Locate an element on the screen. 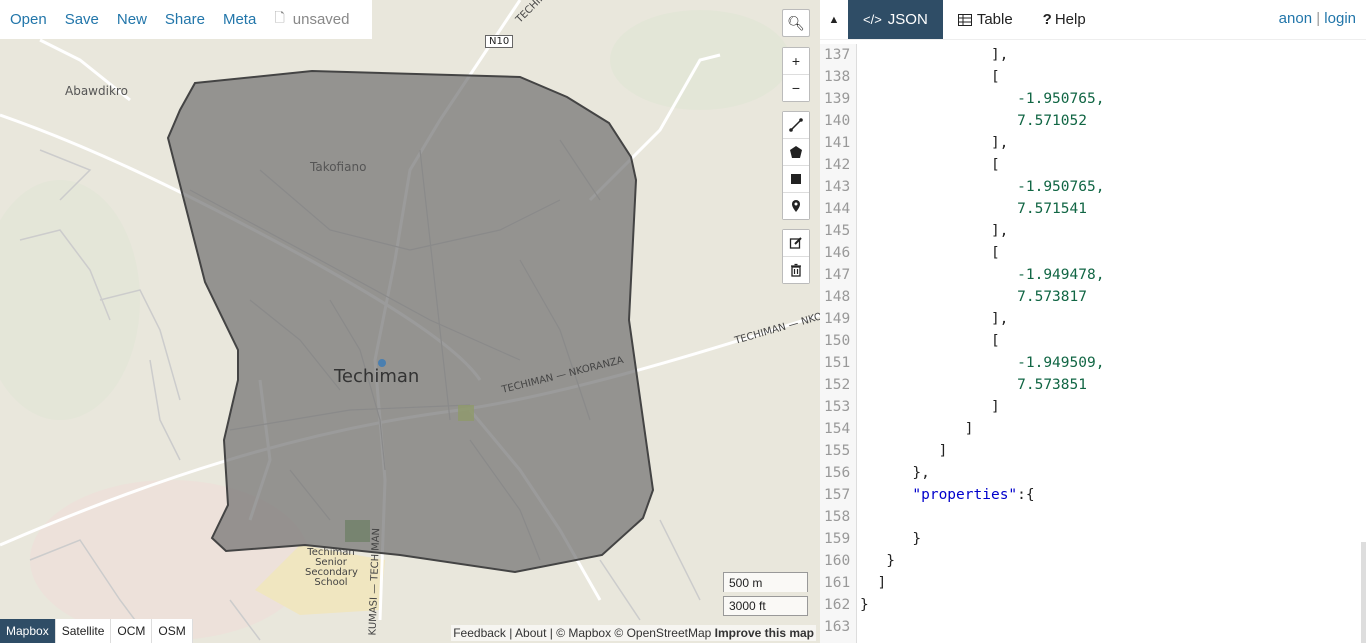 The width and height of the screenshot is (1366, 643). marker-icon is located at coordinates (796, 206).